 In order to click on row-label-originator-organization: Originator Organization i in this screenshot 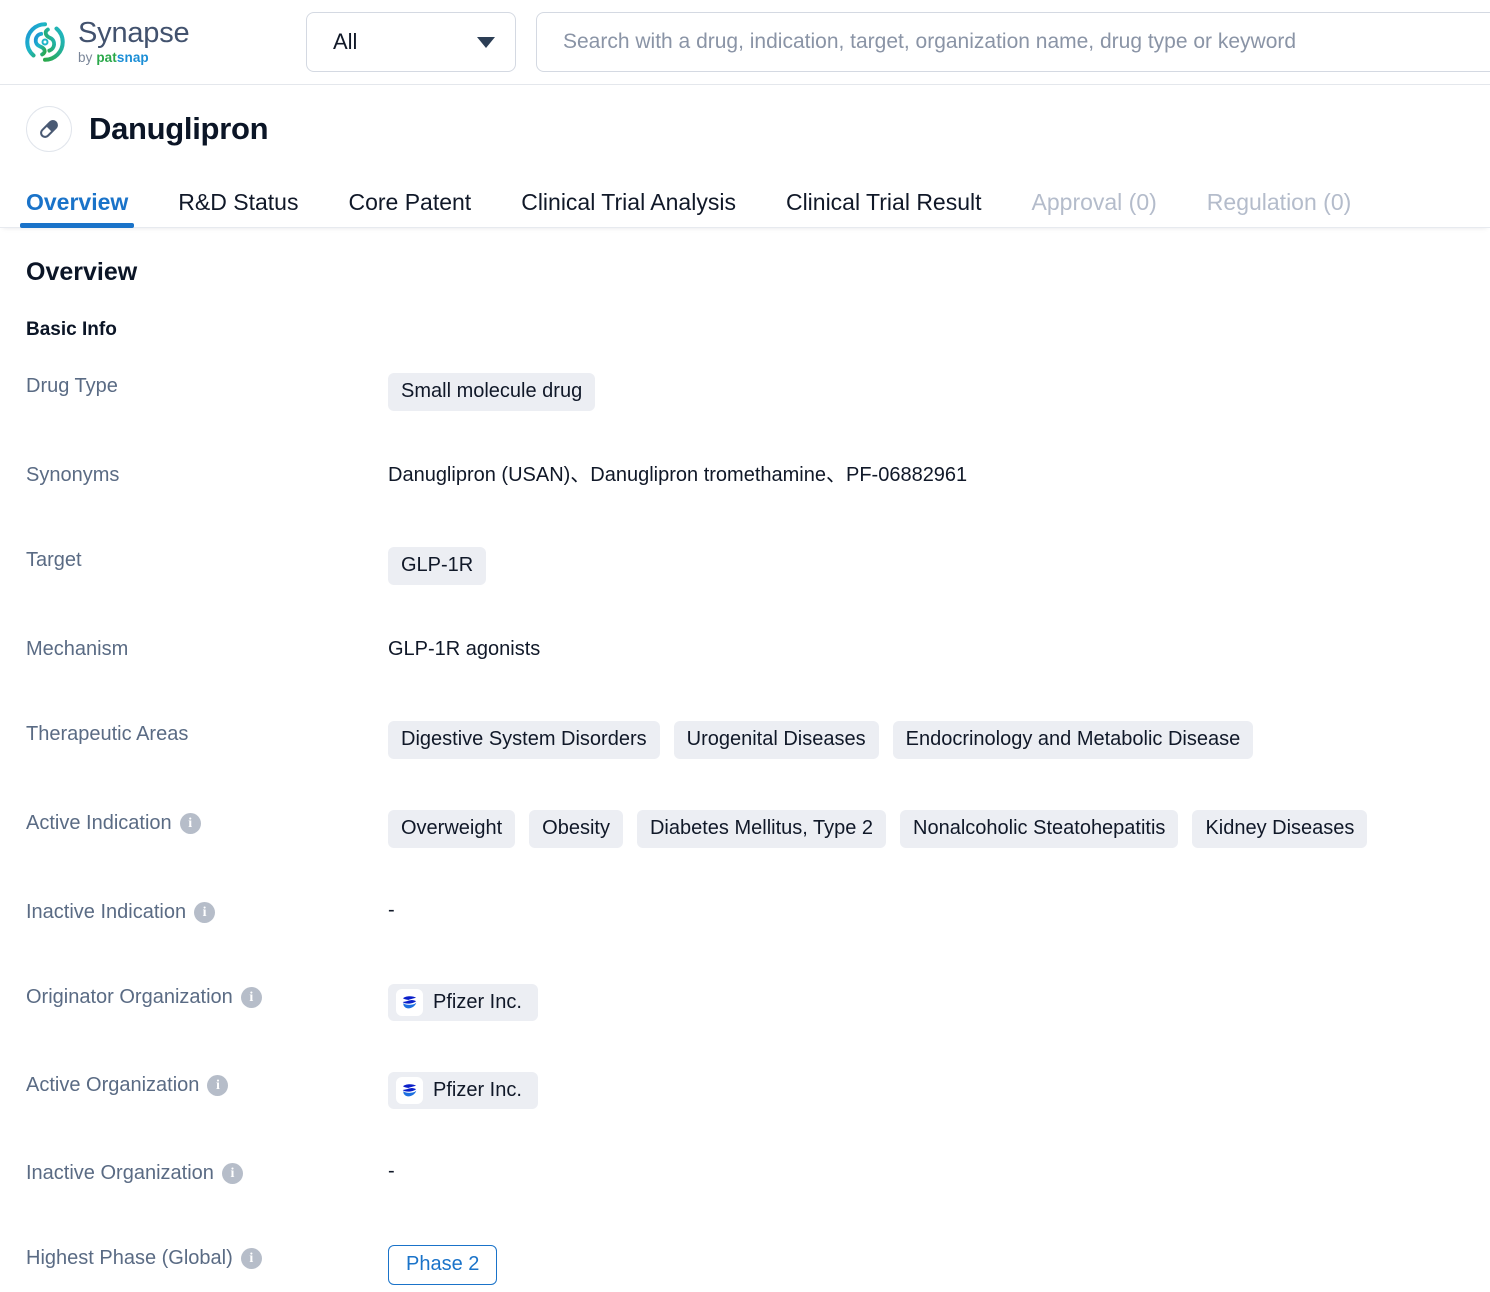, I will do `click(207, 995)`.